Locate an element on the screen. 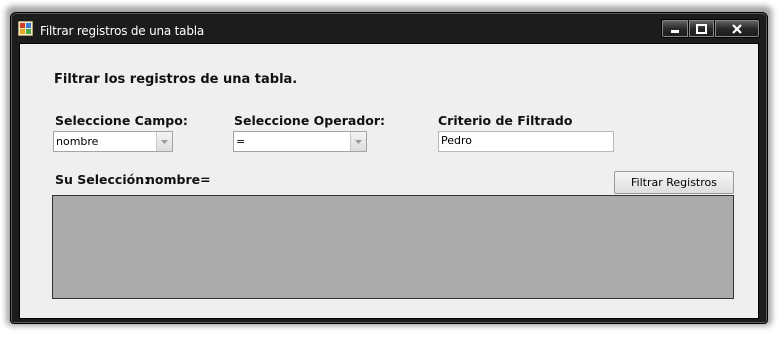  maximize-icon is located at coordinates (701, 28).